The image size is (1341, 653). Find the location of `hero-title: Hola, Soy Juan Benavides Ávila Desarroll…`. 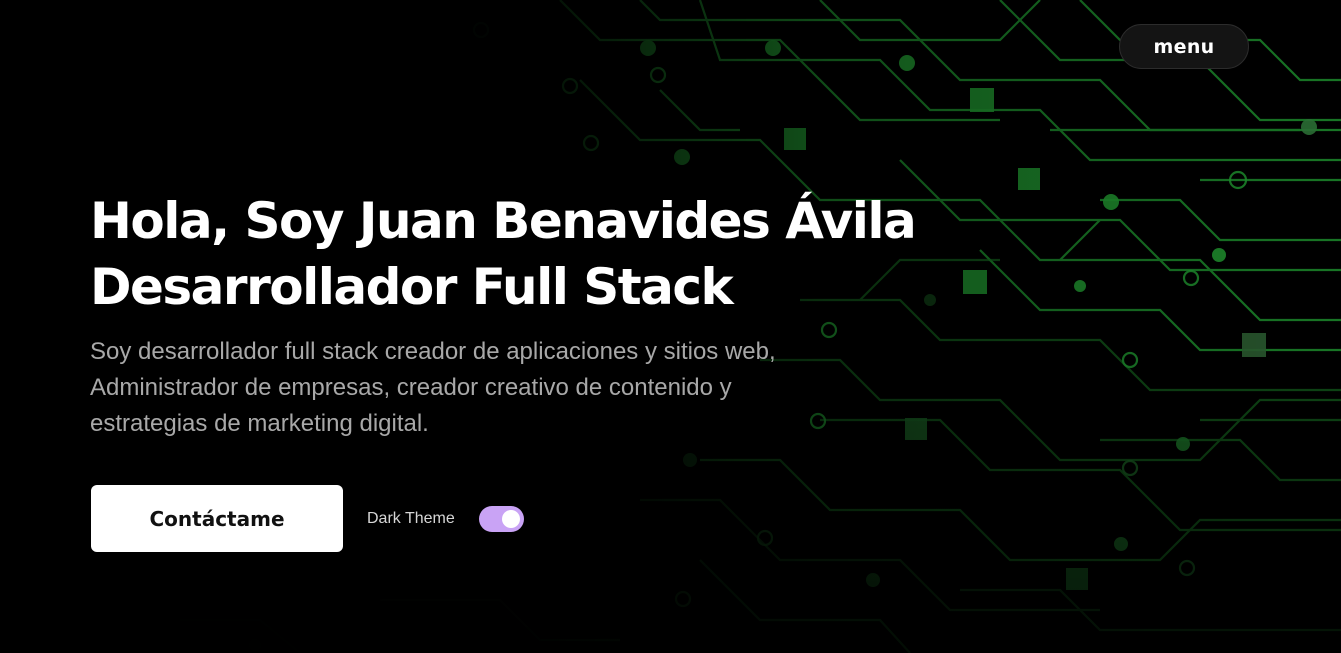

hero-title: Hola, Soy Juan Benavides Ávila Desarroll… is located at coordinates (570, 254).